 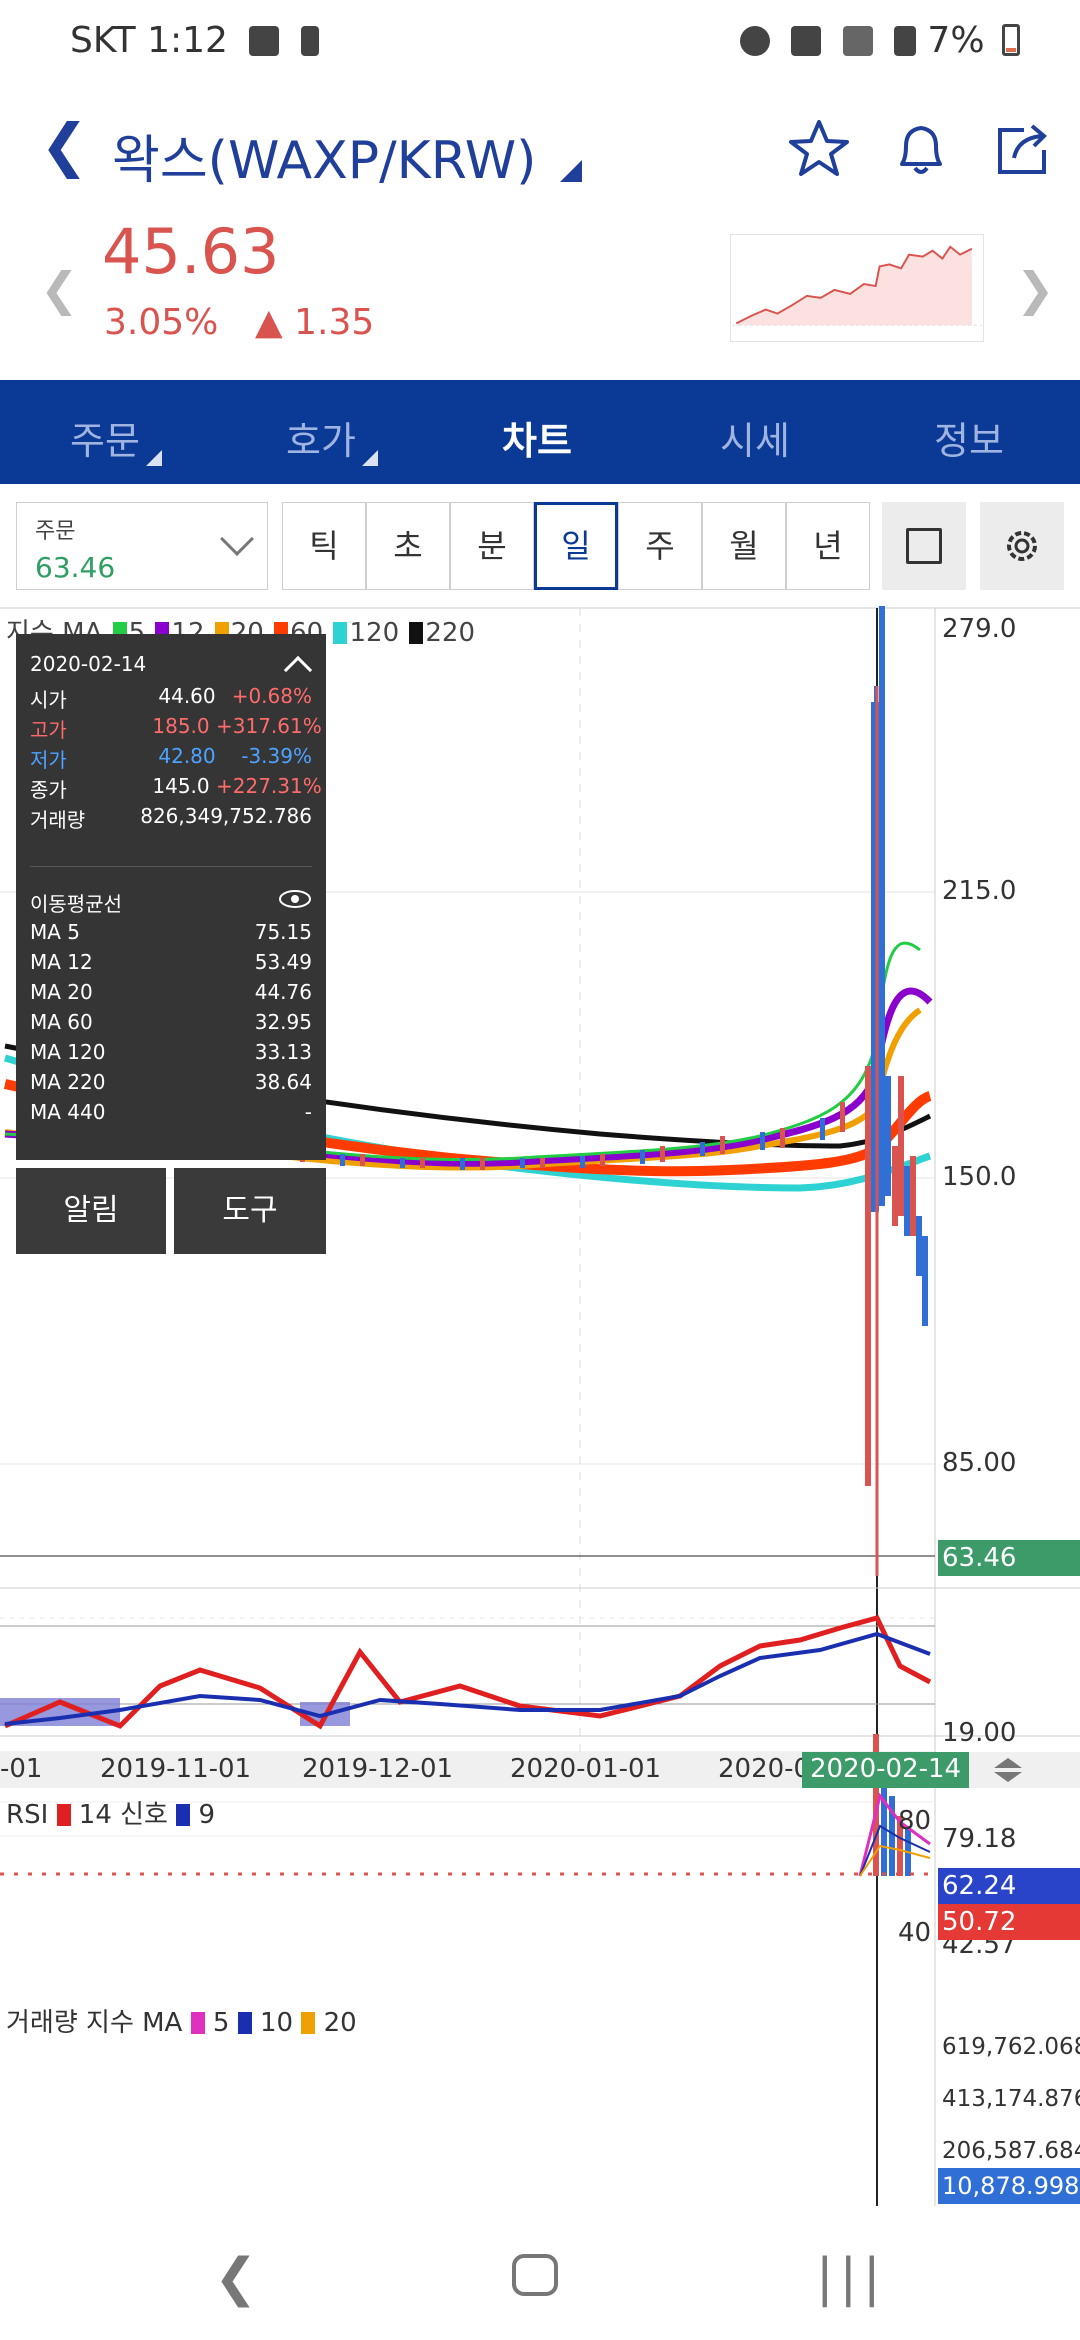 What do you see at coordinates (309, 41) in the screenshot?
I see `alert-notification-icon` at bounding box center [309, 41].